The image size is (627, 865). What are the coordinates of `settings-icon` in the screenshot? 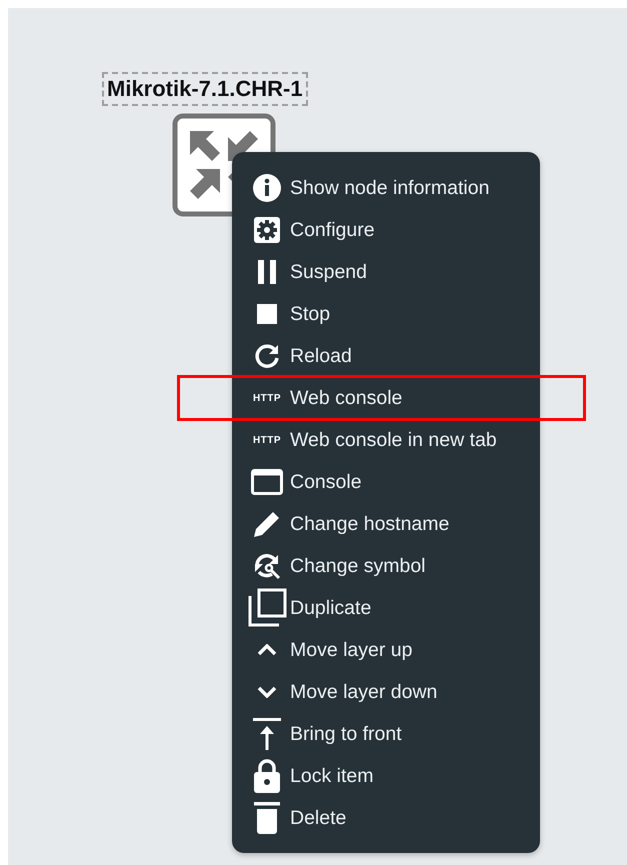 It's located at (267, 230).